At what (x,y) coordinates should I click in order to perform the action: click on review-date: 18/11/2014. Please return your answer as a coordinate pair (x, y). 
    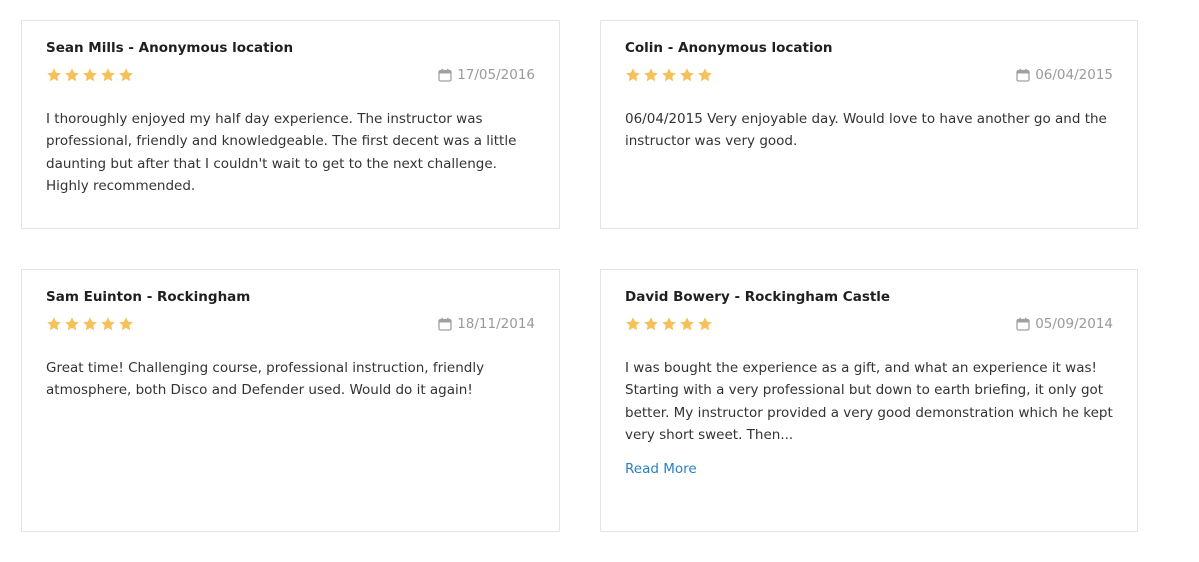
    Looking at the image, I should click on (486, 324).